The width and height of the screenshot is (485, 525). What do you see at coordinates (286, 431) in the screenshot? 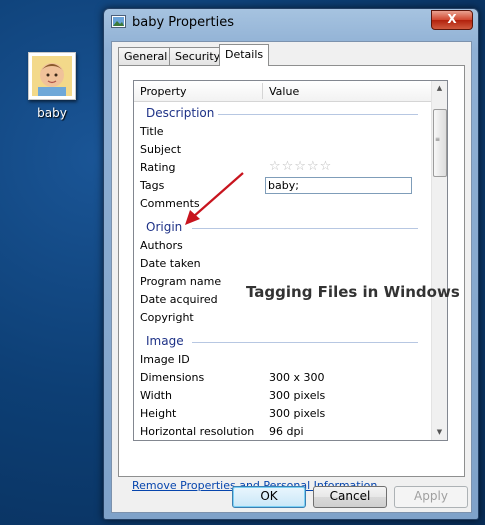
I see `value-horizontal-resolution: 96 dpi` at bounding box center [286, 431].